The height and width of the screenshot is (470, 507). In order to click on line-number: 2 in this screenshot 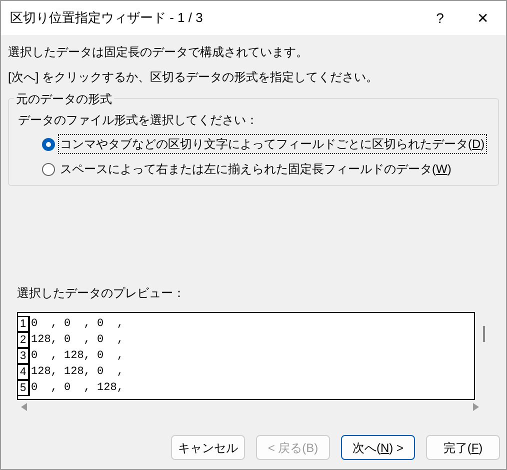, I will do `click(23, 340)`.